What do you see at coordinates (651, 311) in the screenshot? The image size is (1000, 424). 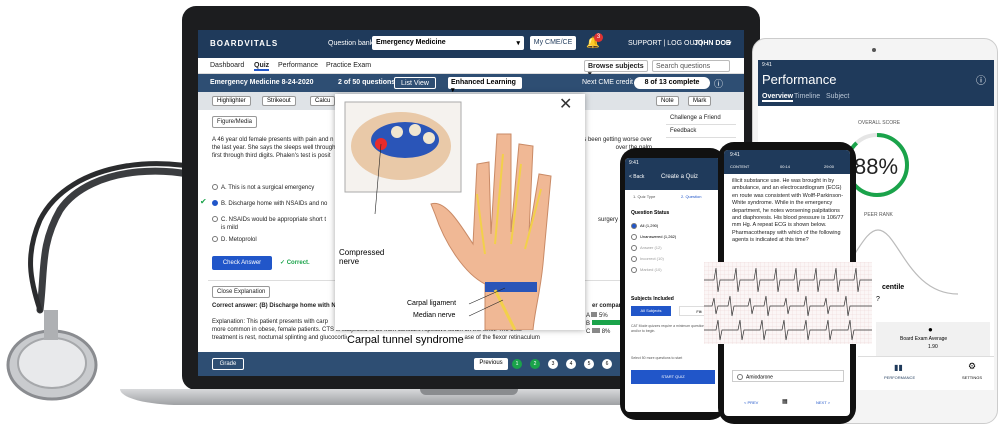 I see `all-subjects-button: All Subjects` at bounding box center [651, 311].